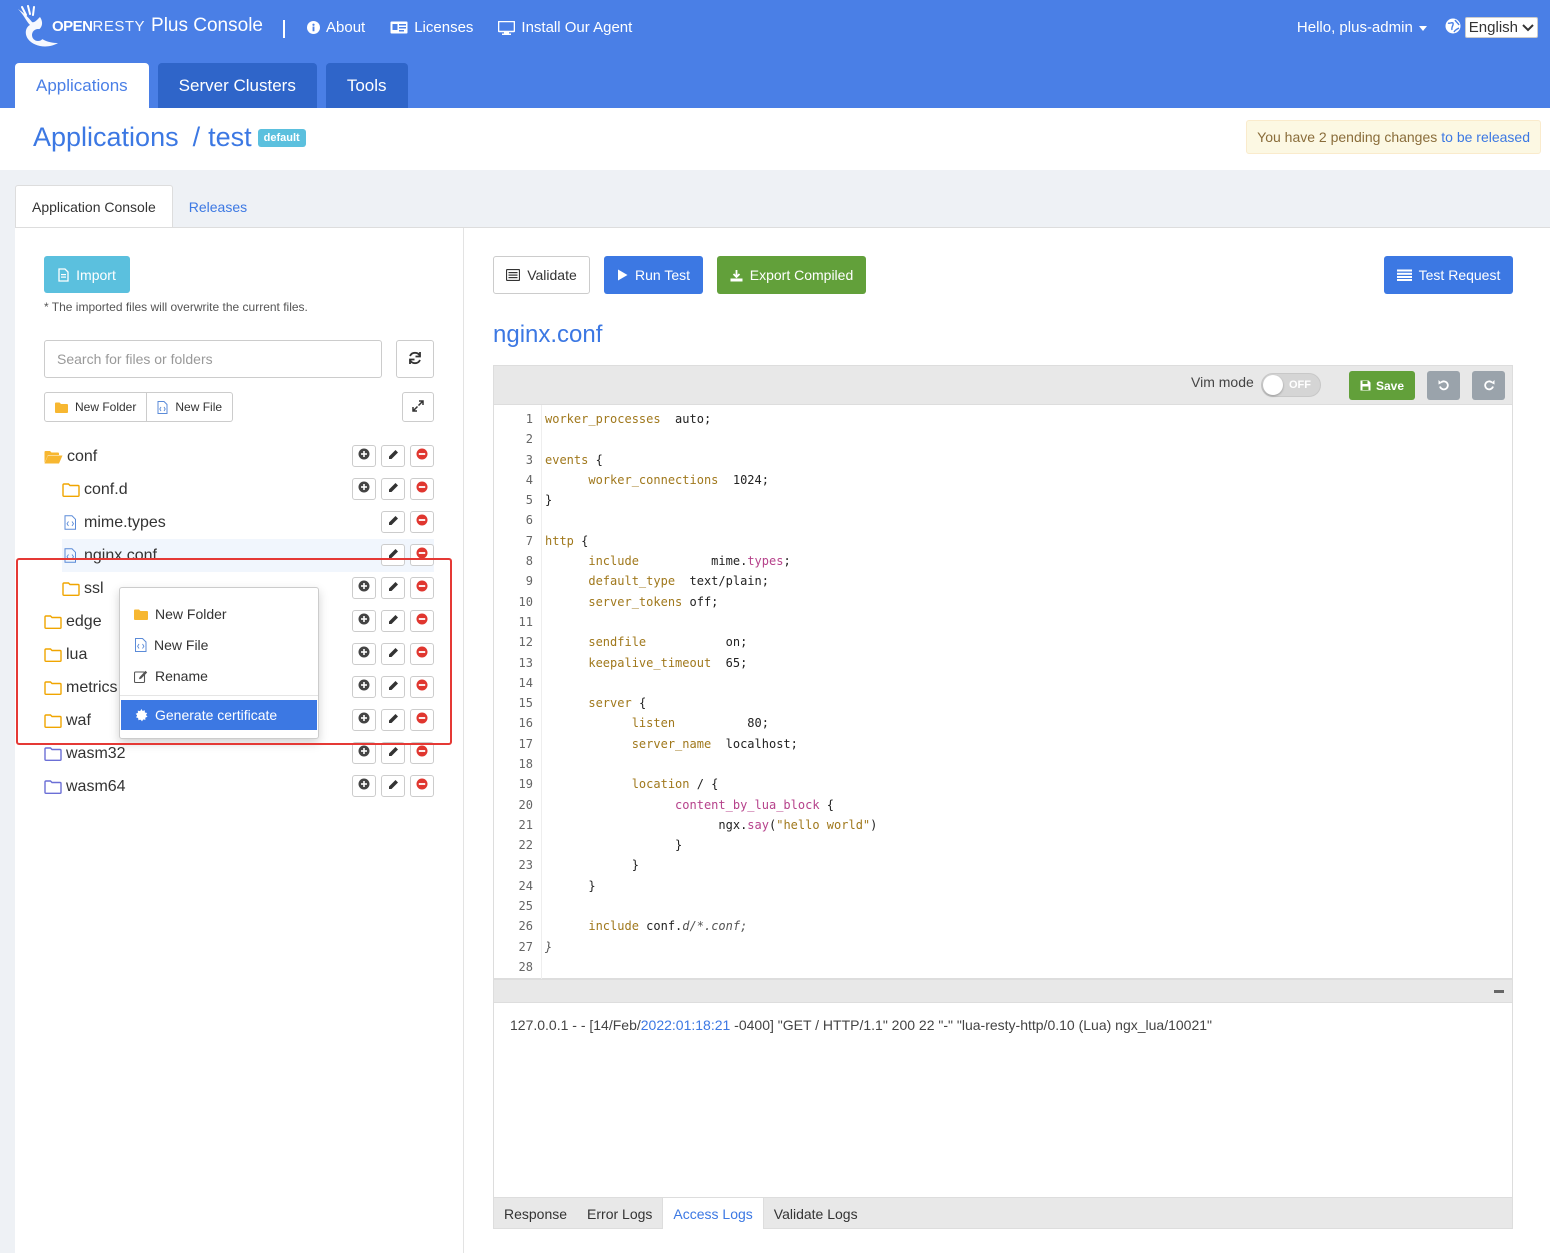  I want to click on breadcrumb-applications: Applications, so click(106, 137).